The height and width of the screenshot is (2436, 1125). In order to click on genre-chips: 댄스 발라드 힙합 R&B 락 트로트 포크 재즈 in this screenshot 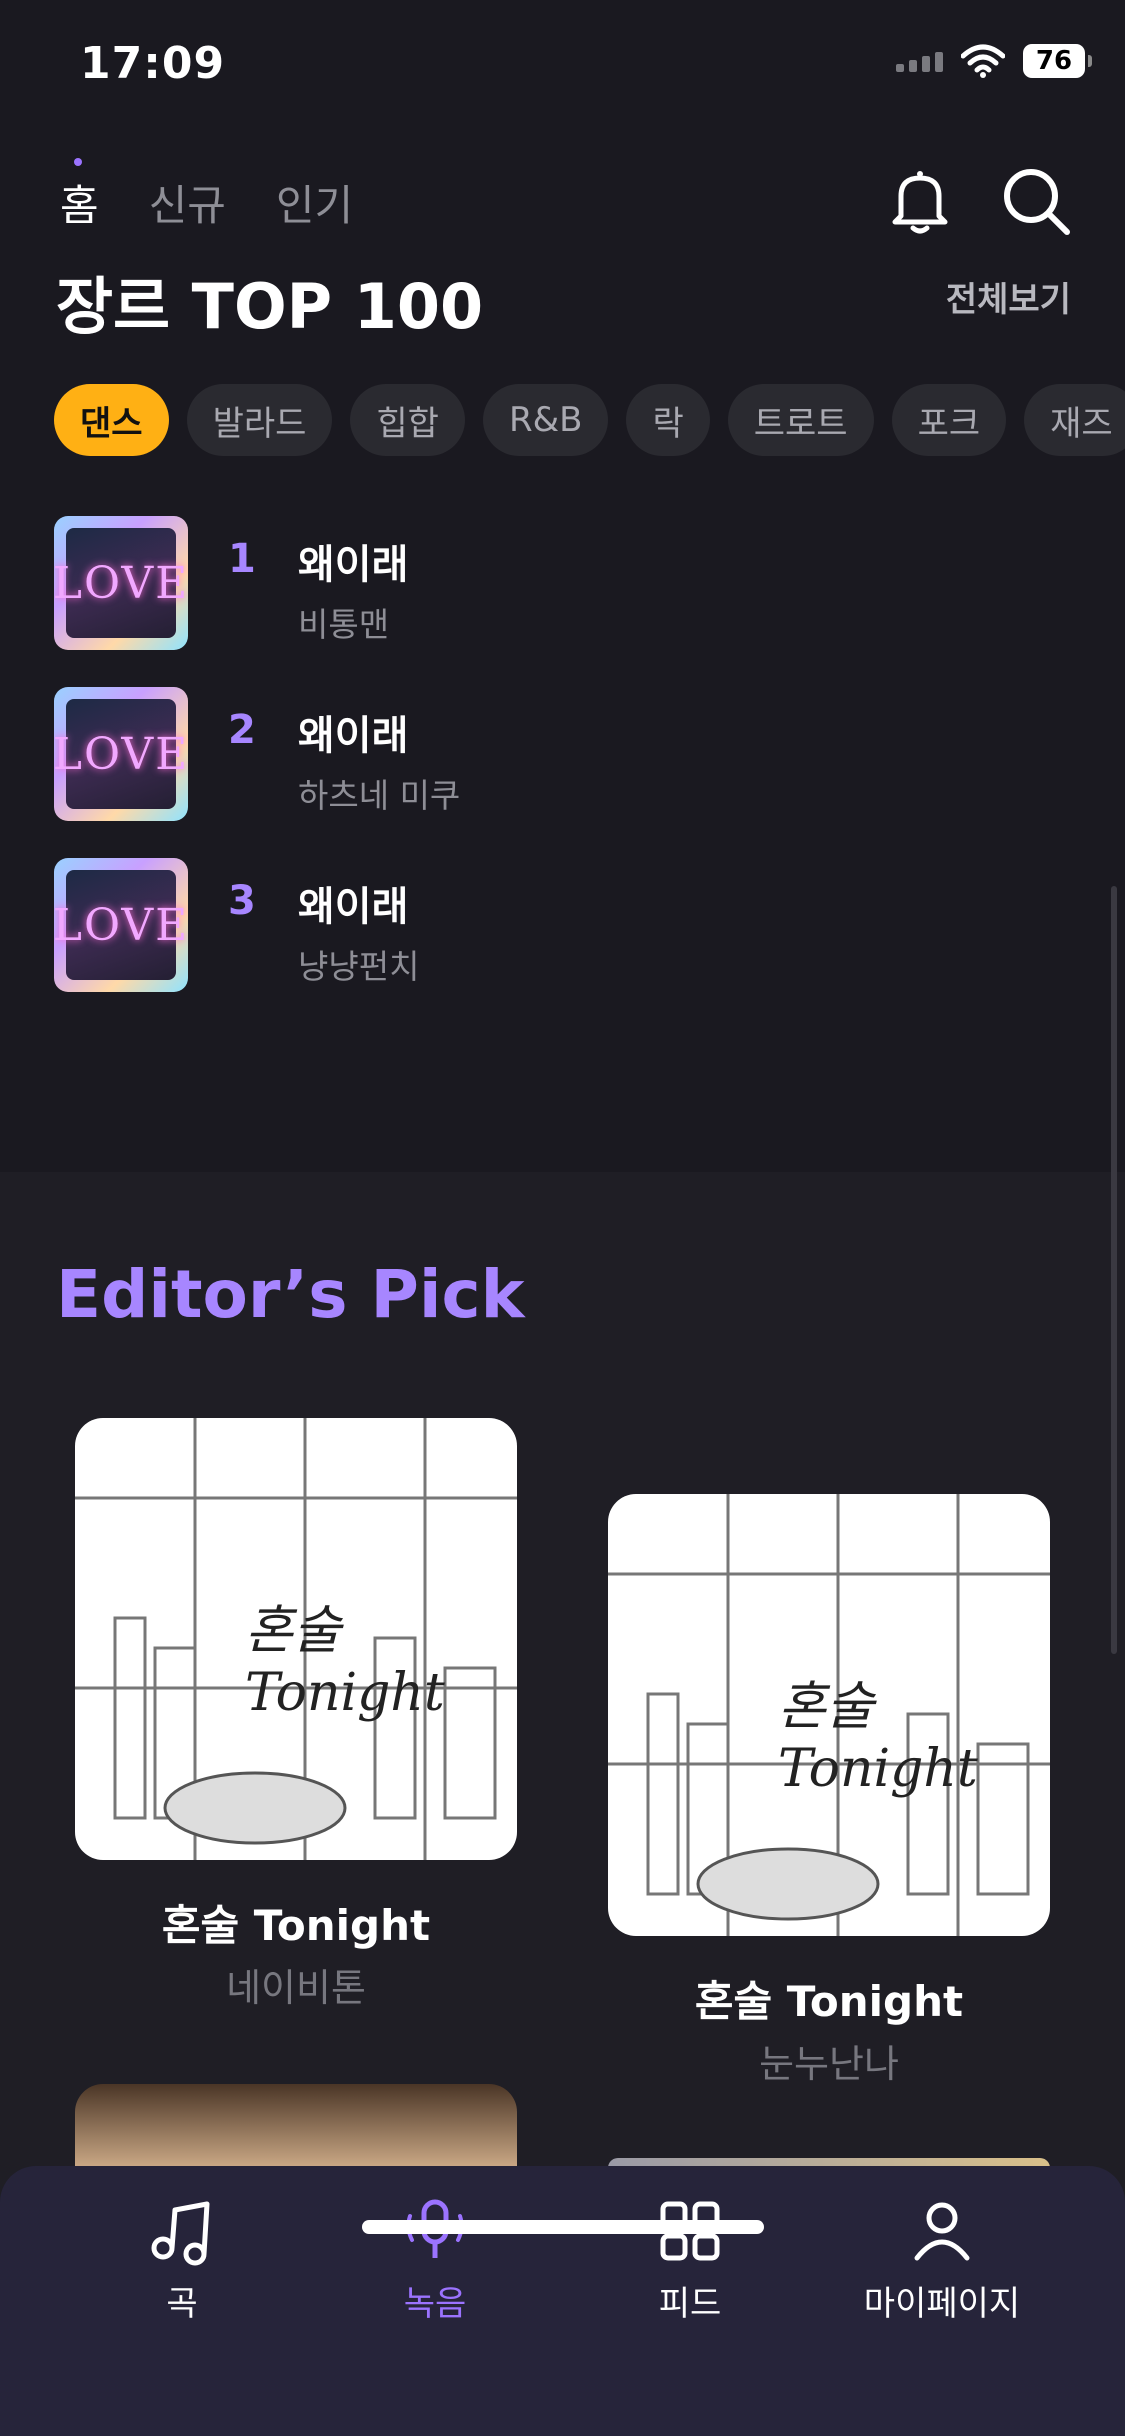, I will do `click(589, 420)`.